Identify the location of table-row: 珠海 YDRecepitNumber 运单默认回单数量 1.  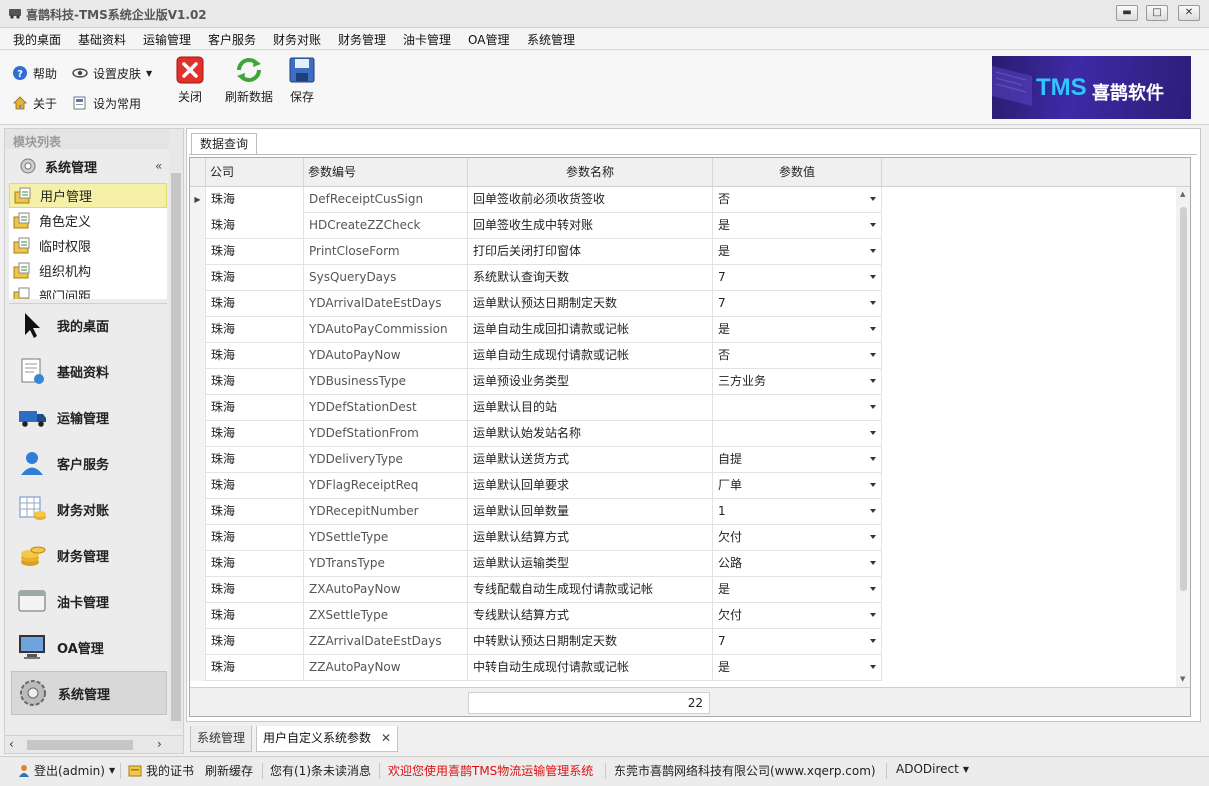
(536, 512).